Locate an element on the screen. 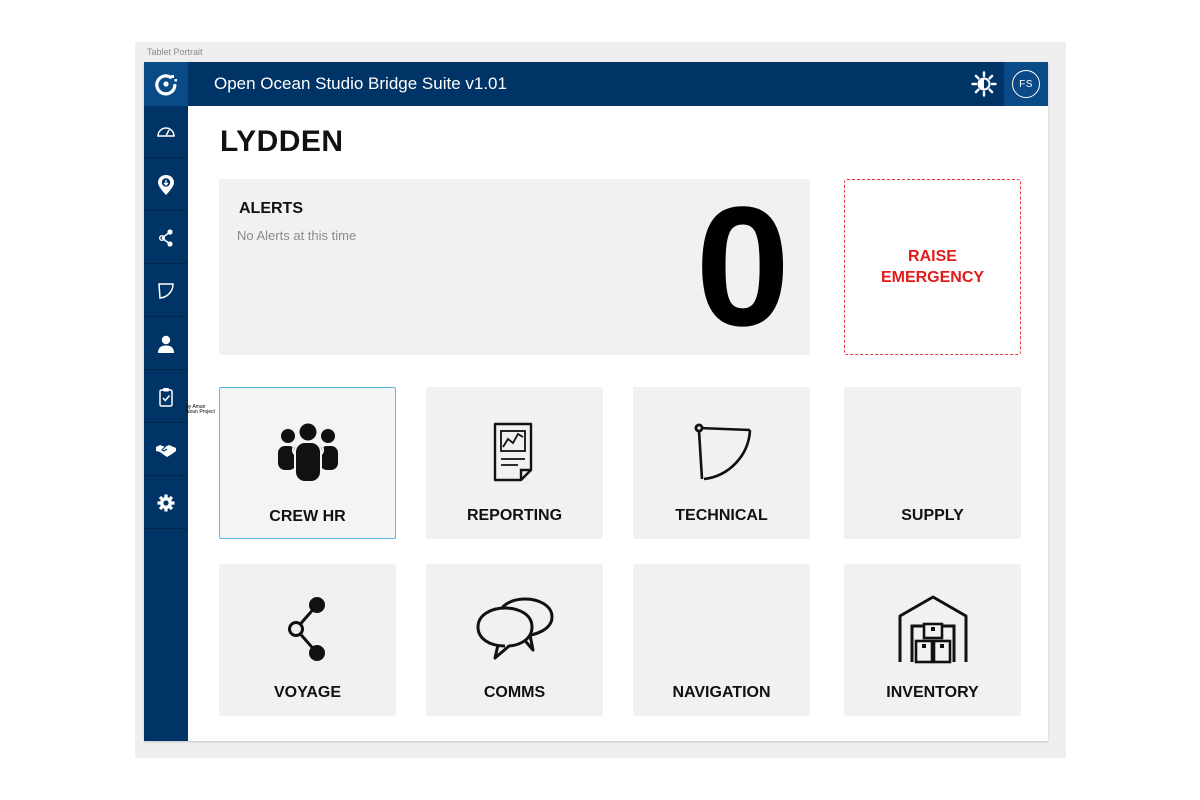  report-icon is located at coordinates (514, 452).